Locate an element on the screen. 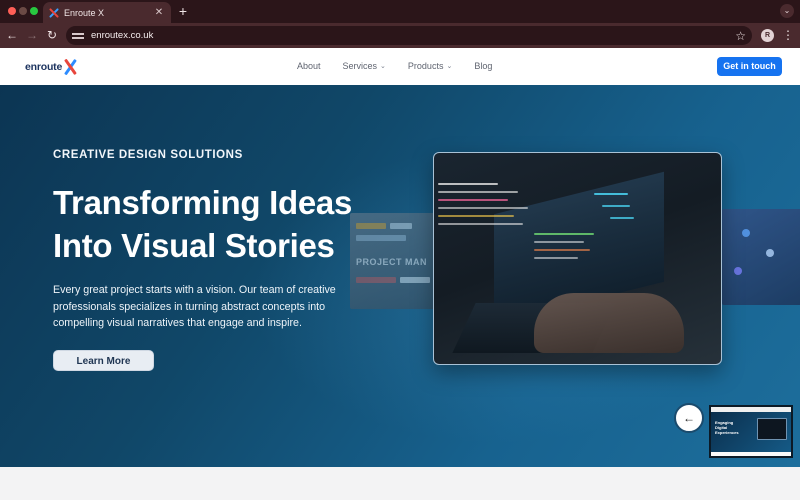  window-zoom-button is located at coordinates (34, 11).